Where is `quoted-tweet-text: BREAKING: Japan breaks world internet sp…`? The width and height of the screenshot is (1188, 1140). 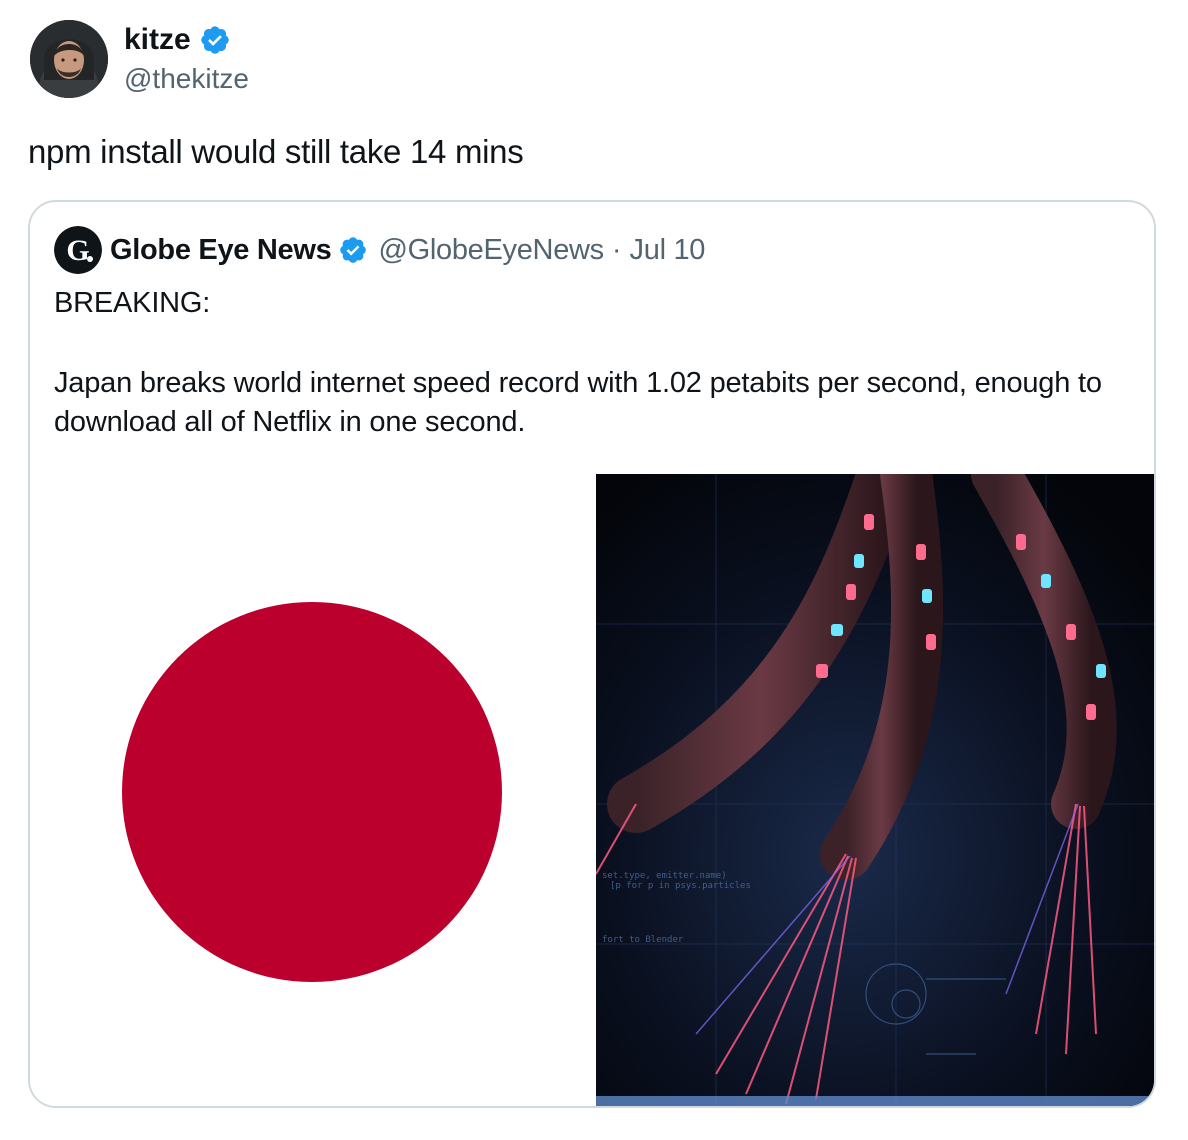 quoted-tweet-text: BREAKING: Japan breaks world internet sp… is located at coordinates (584, 363).